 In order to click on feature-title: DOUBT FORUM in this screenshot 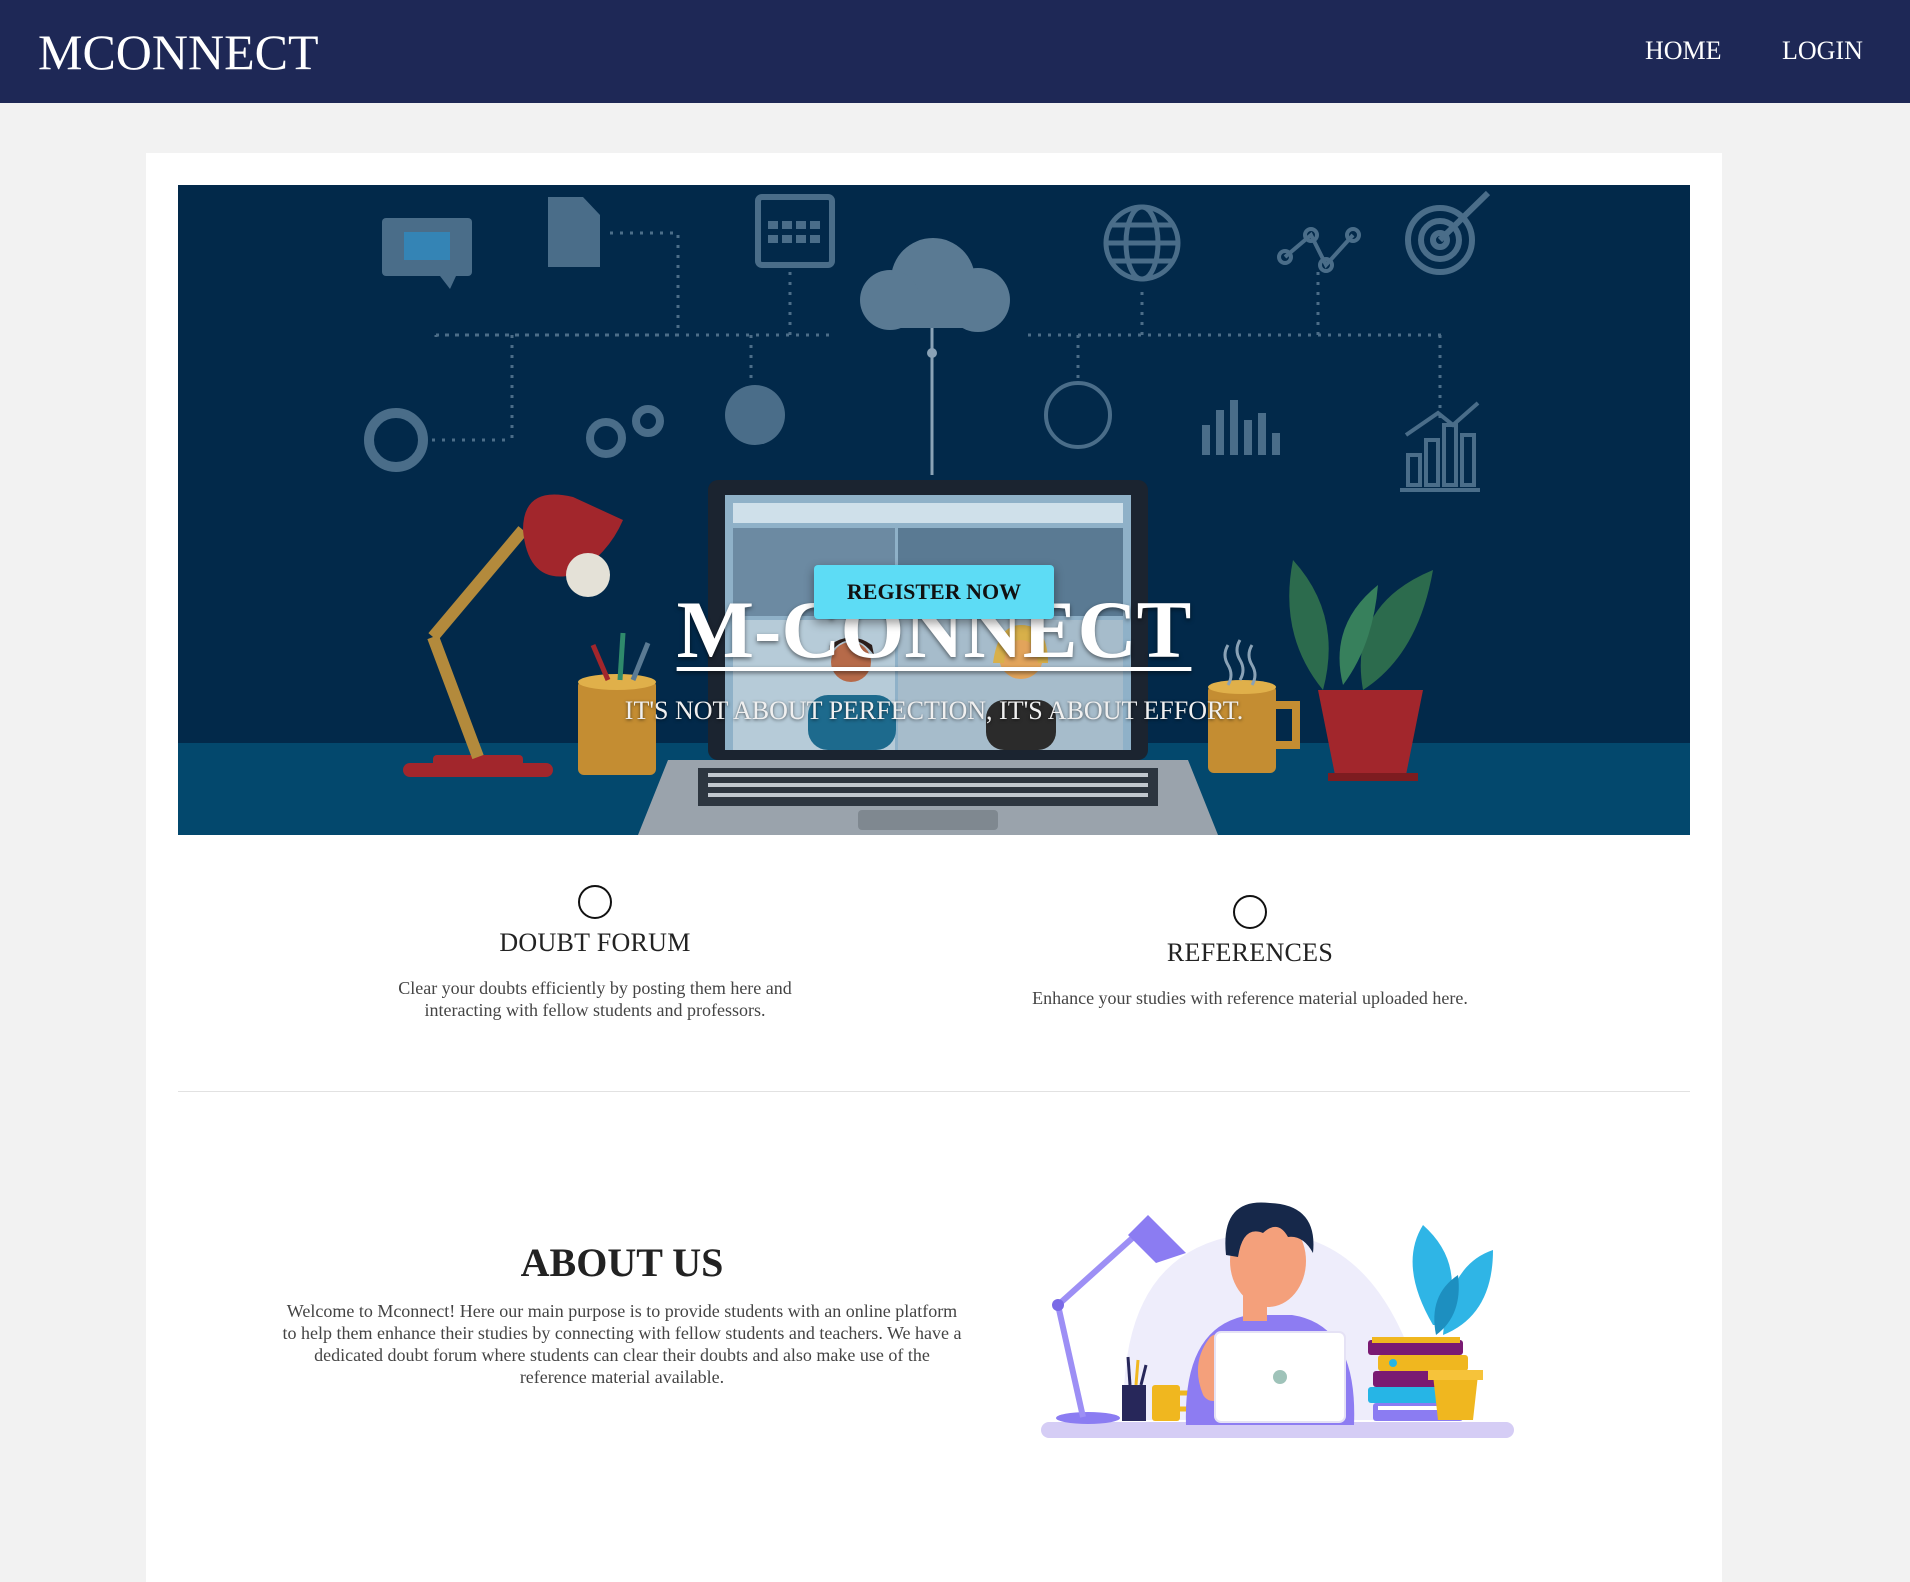, I will do `click(595, 942)`.